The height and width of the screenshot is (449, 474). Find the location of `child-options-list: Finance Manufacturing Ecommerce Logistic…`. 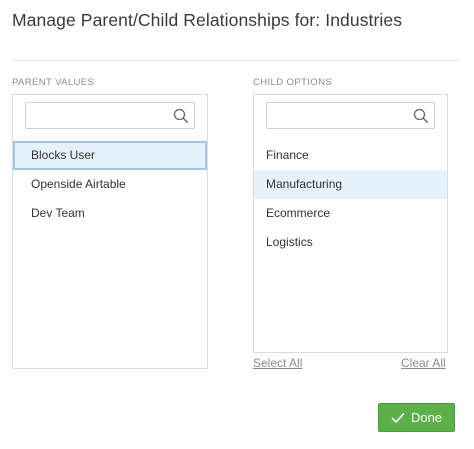

child-options-list: Finance Manufacturing Ecommerce Logistic… is located at coordinates (350, 199).